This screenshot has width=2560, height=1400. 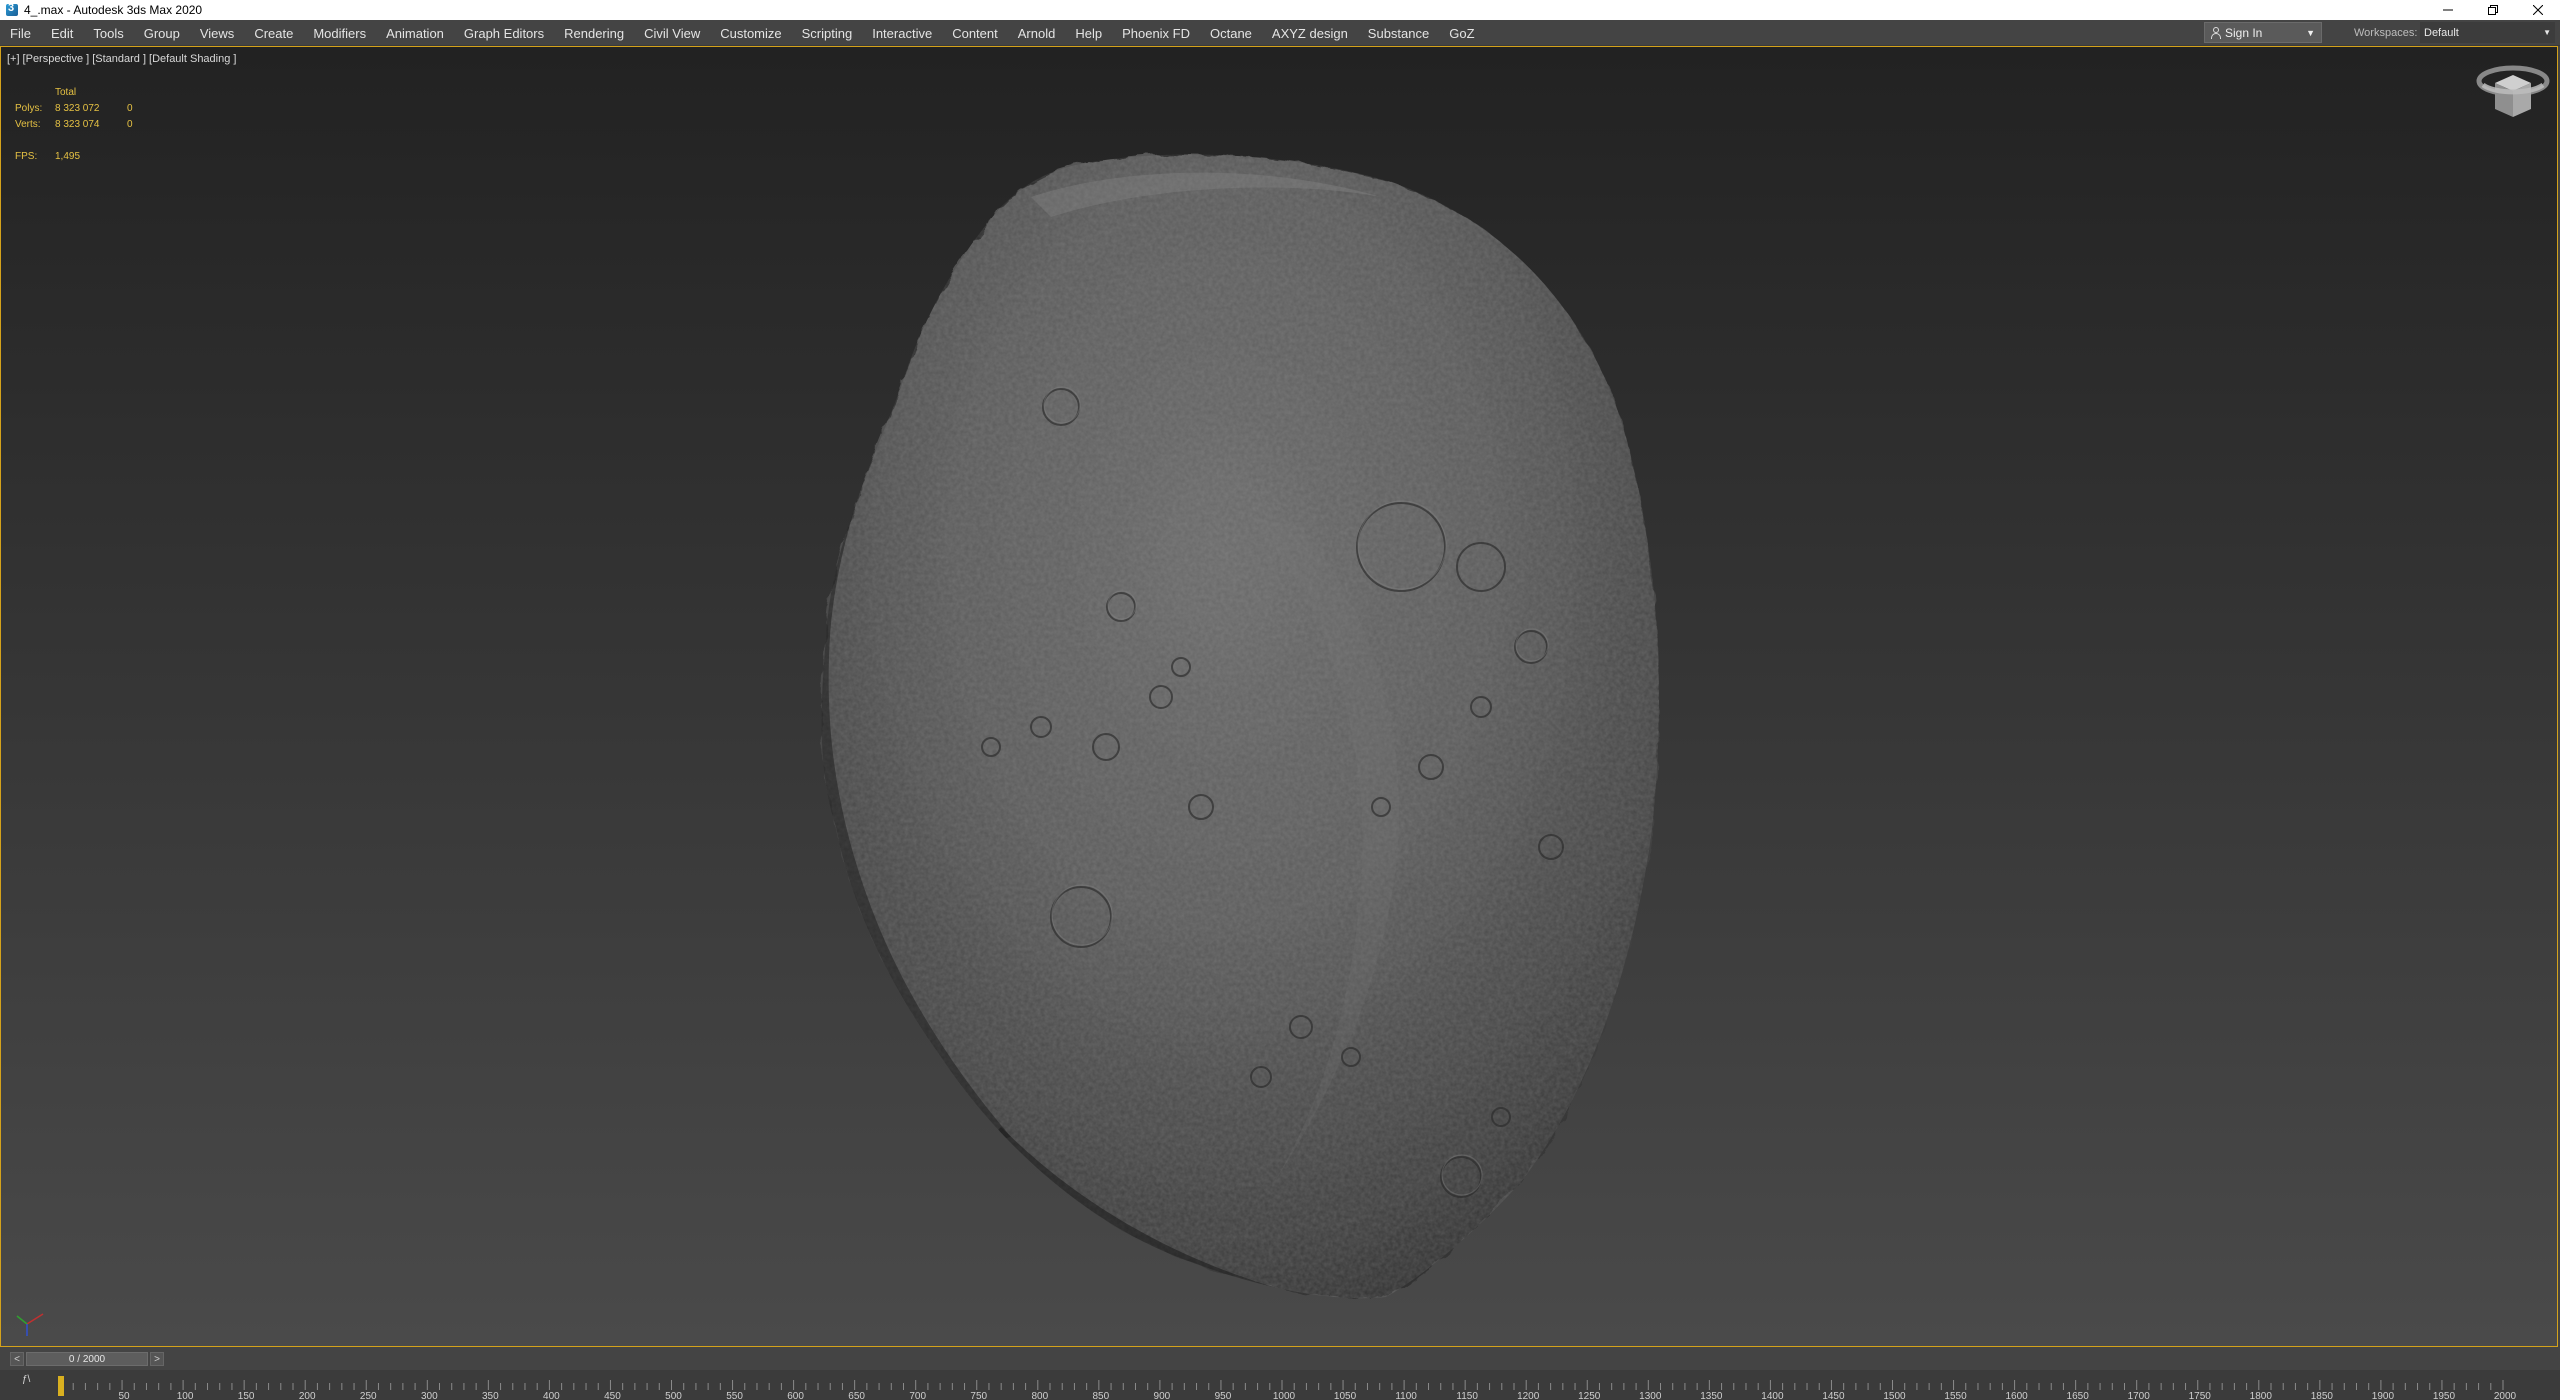 I want to click on menu-views: Views, so click(x=217, y=33).